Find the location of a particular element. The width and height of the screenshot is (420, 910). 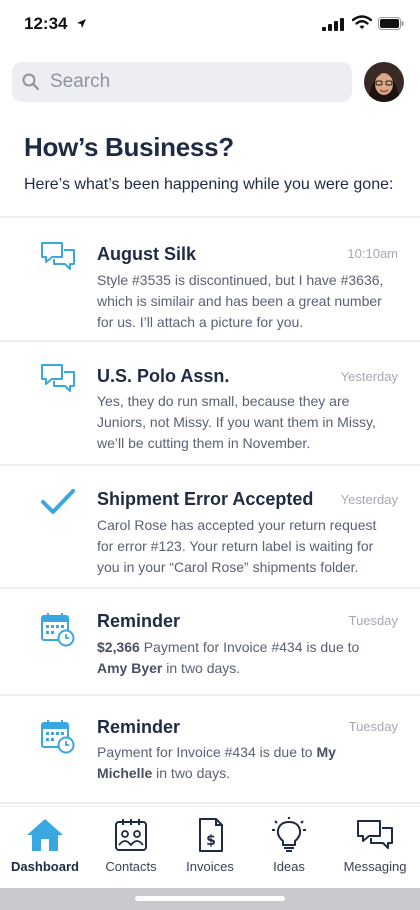

tab-invoices: $ Invoices is located at coordinates (210, 852).